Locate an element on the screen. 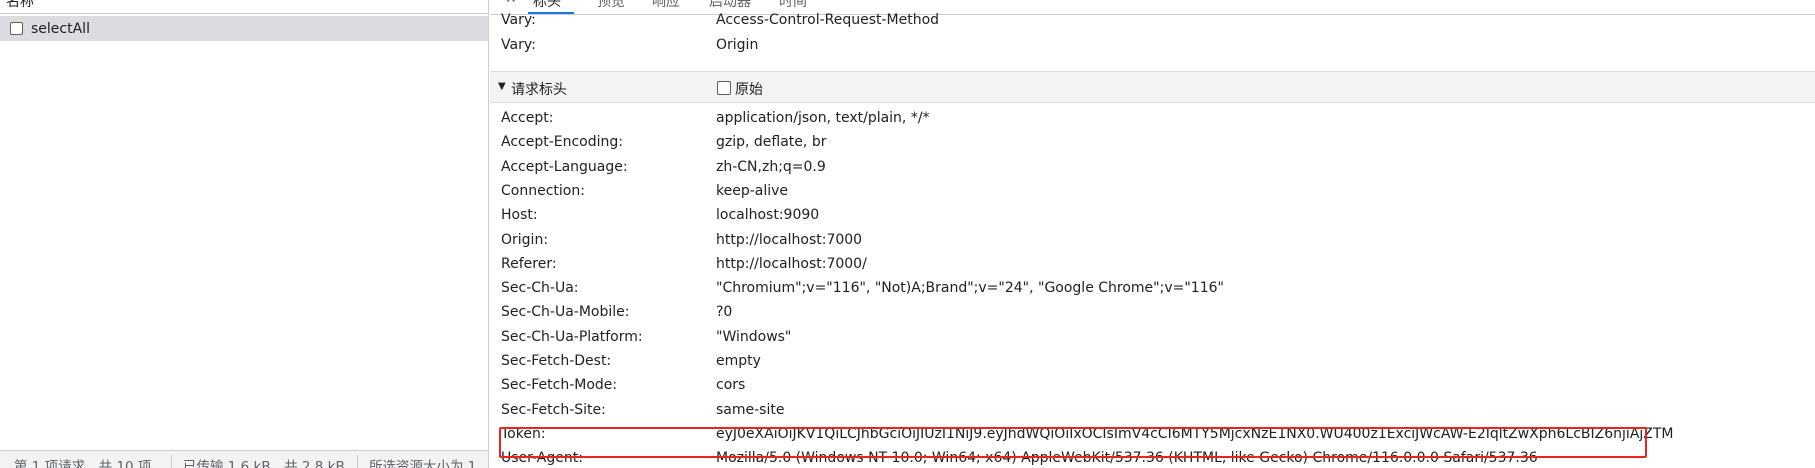 This screenshot has width=1815, height=468. header-name: Sec-Fetch-Mode: is located at coordinates (559, 385).